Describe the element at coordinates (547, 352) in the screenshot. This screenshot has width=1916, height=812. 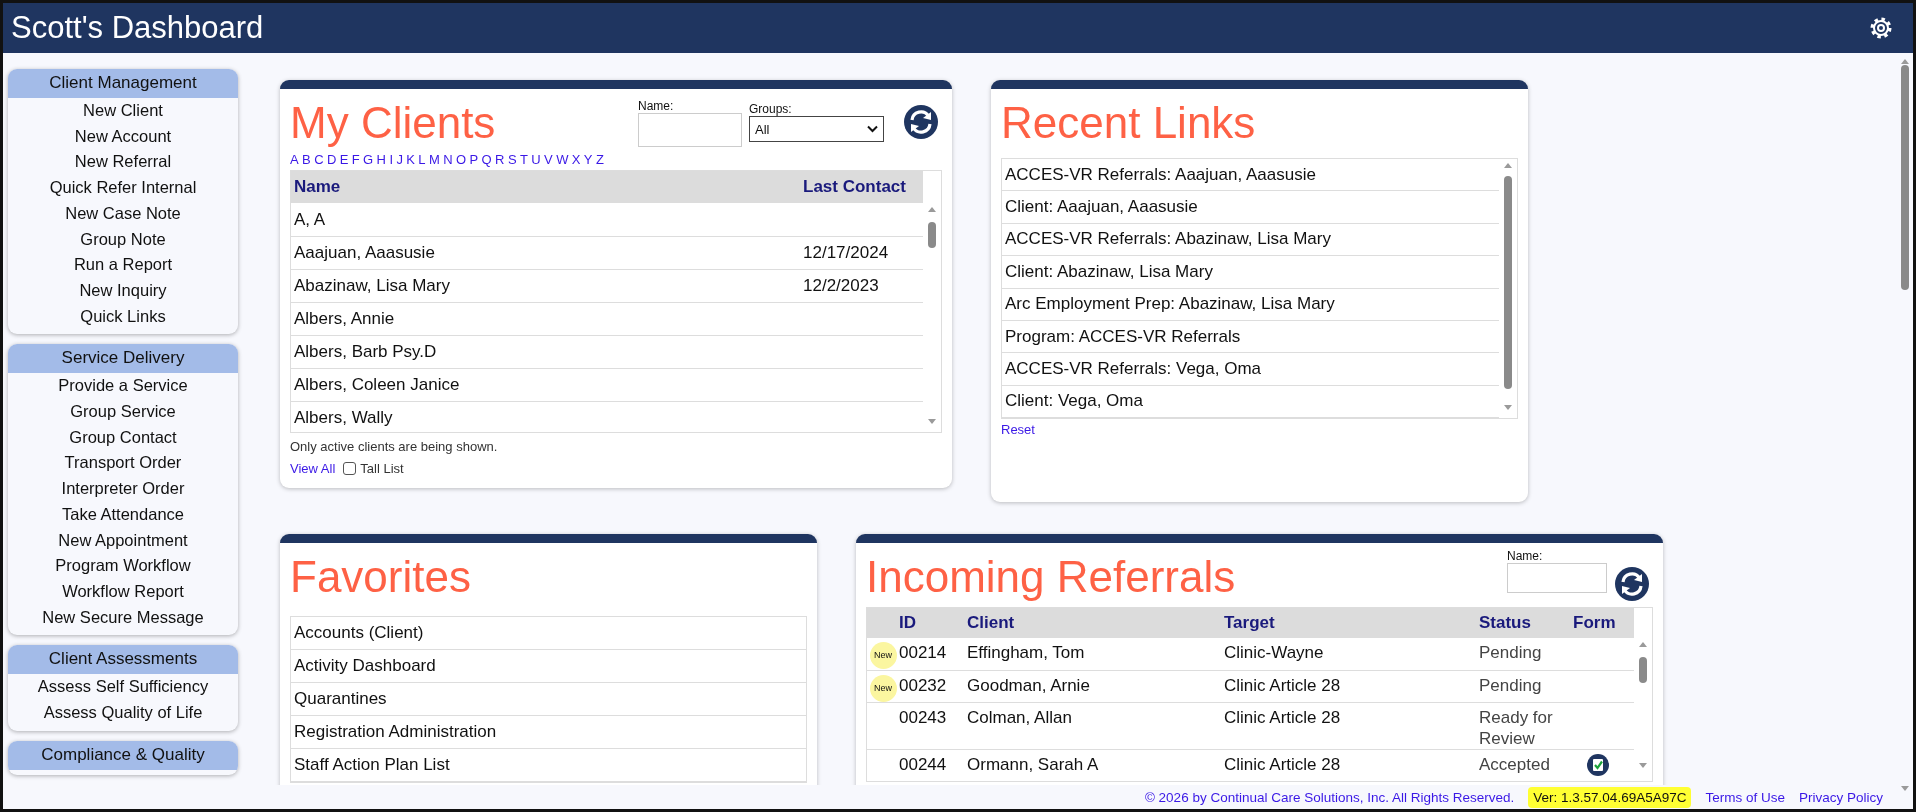
I see `client-name: Albers, Barb Psy.D` at that location.